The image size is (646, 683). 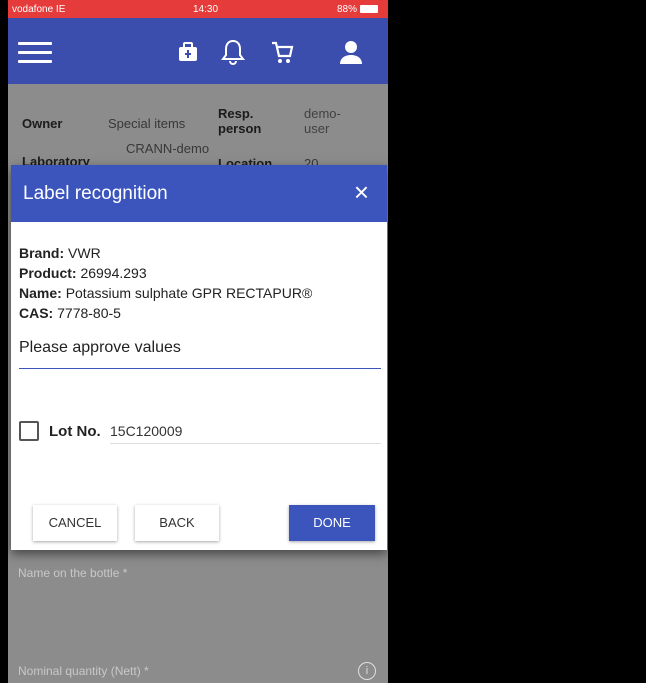 What do you see at coordinates (89, 313) in the screenshot?
I see `cas-value: 7778-80-5` at bounding box center [89, 313].